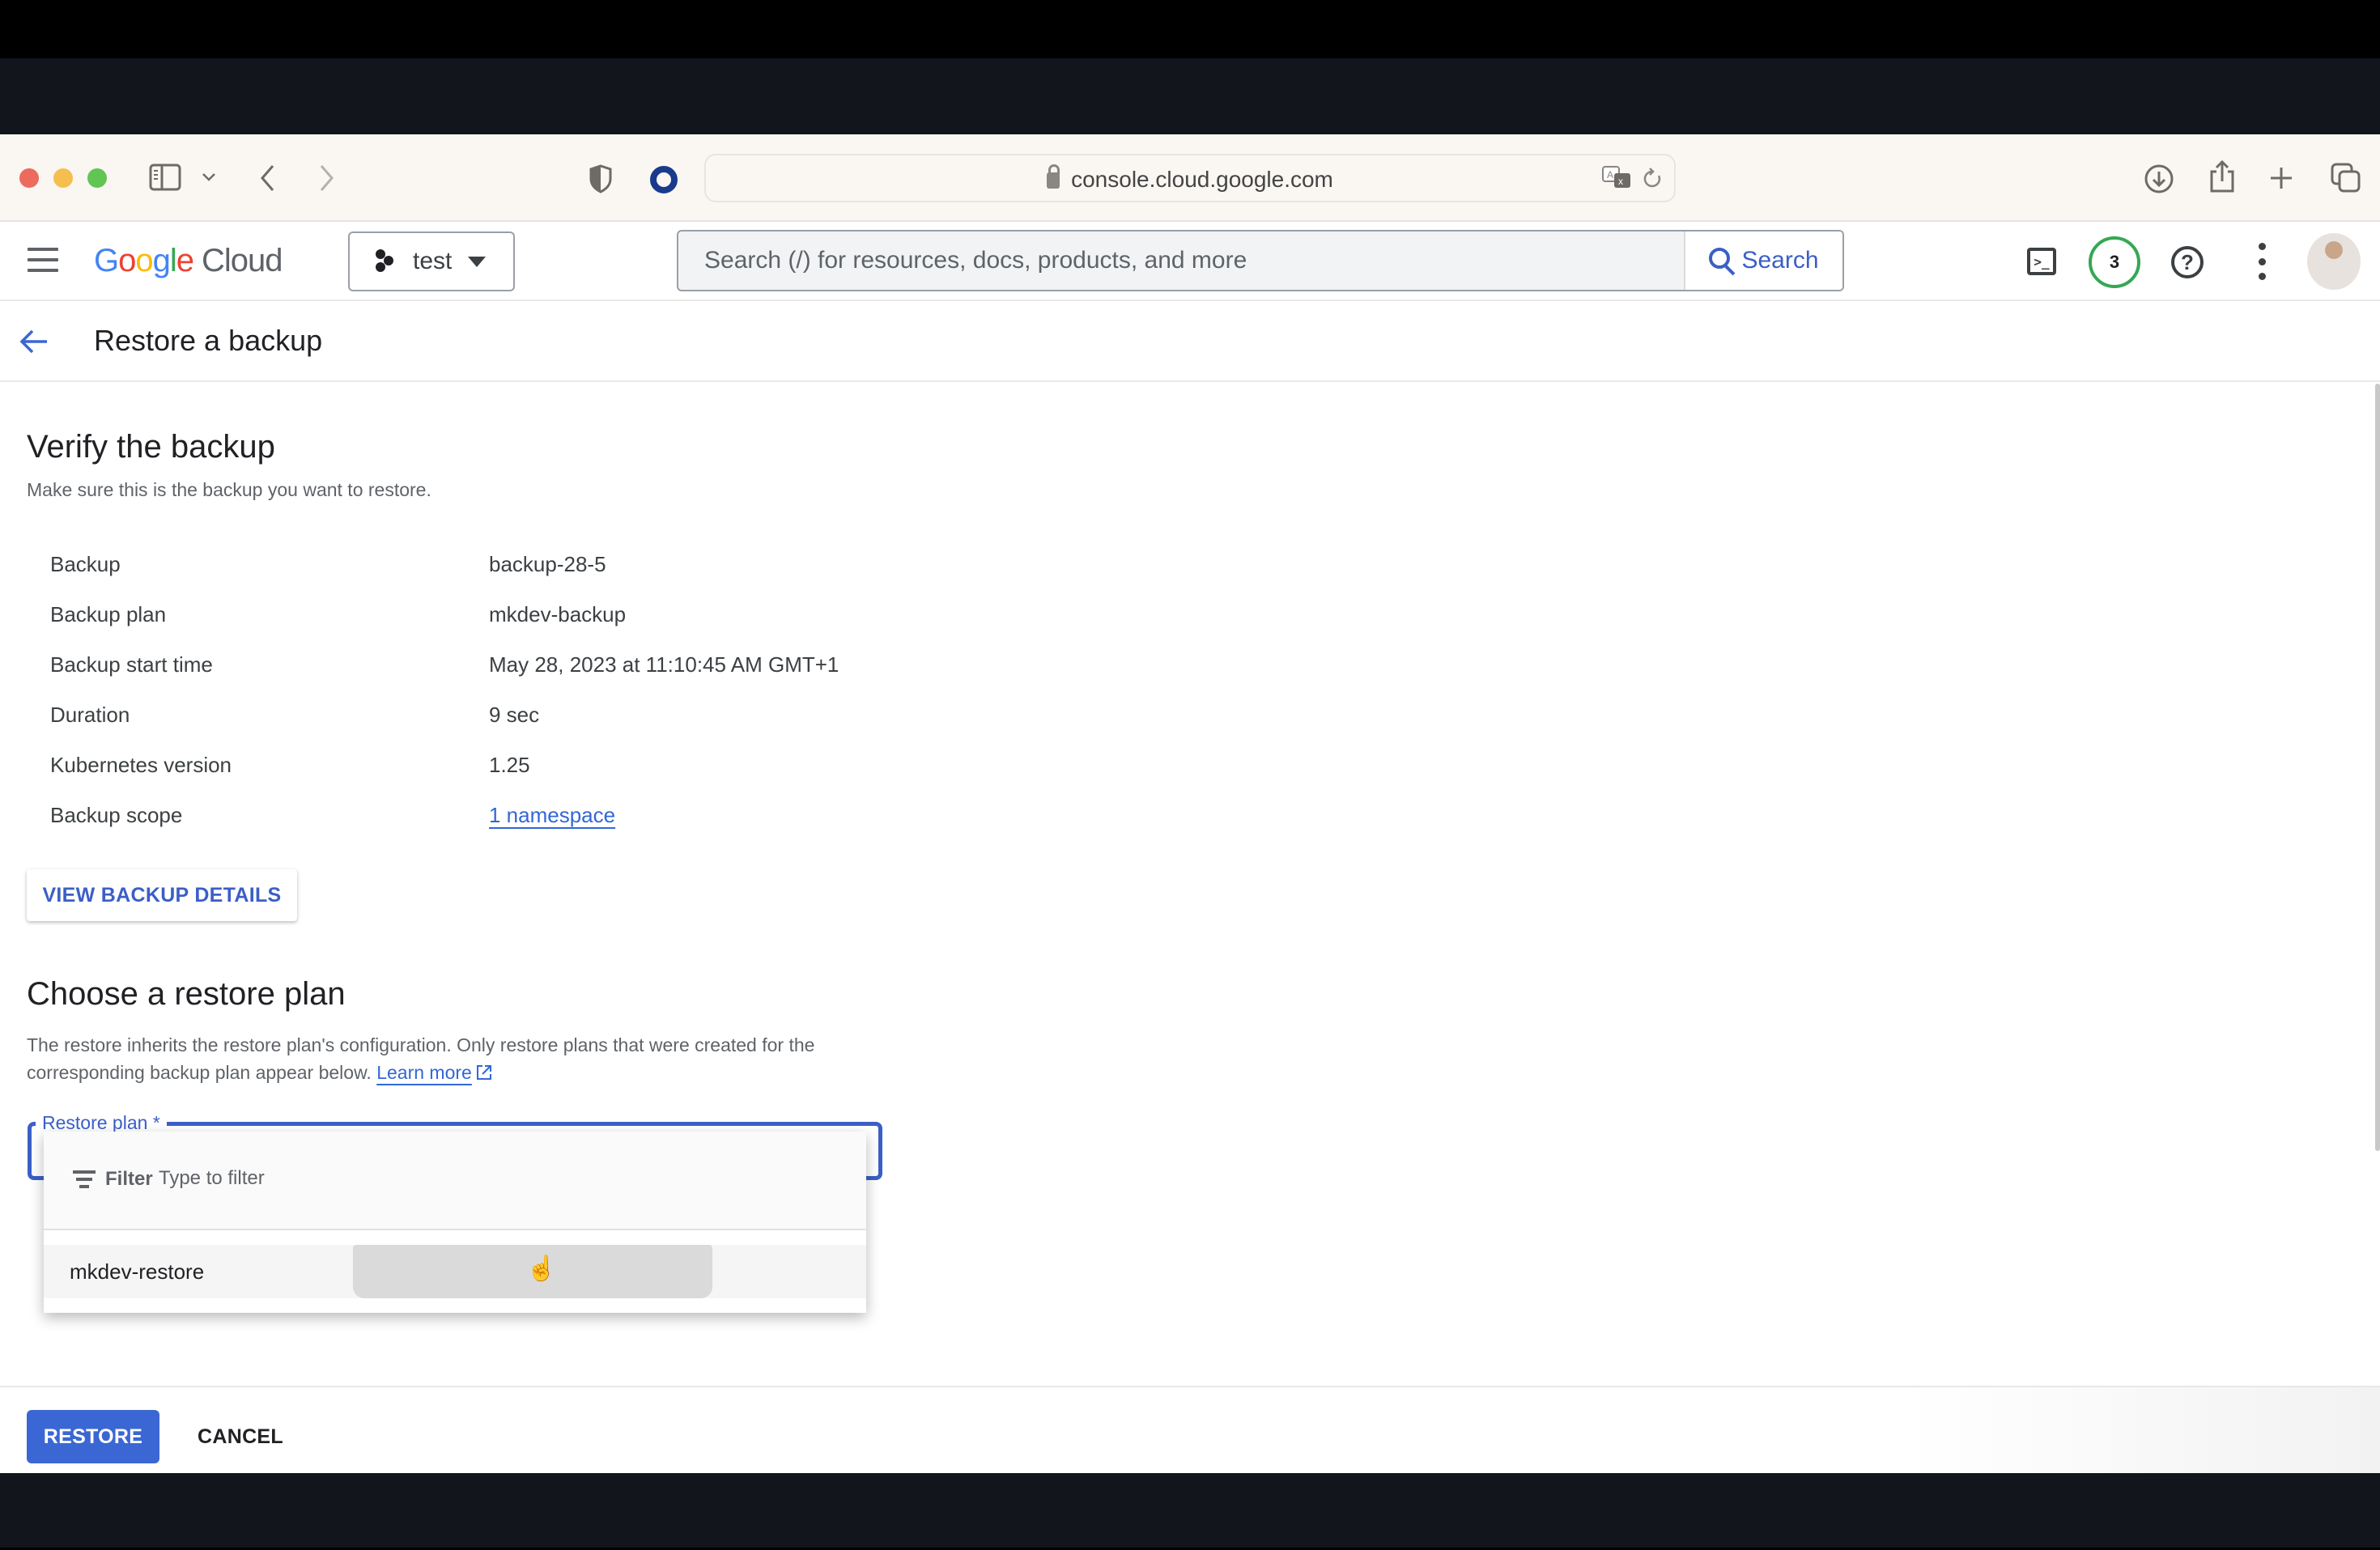  I want to click on address-bar: console.cloud.google.com Ax, so click(1190, 178).